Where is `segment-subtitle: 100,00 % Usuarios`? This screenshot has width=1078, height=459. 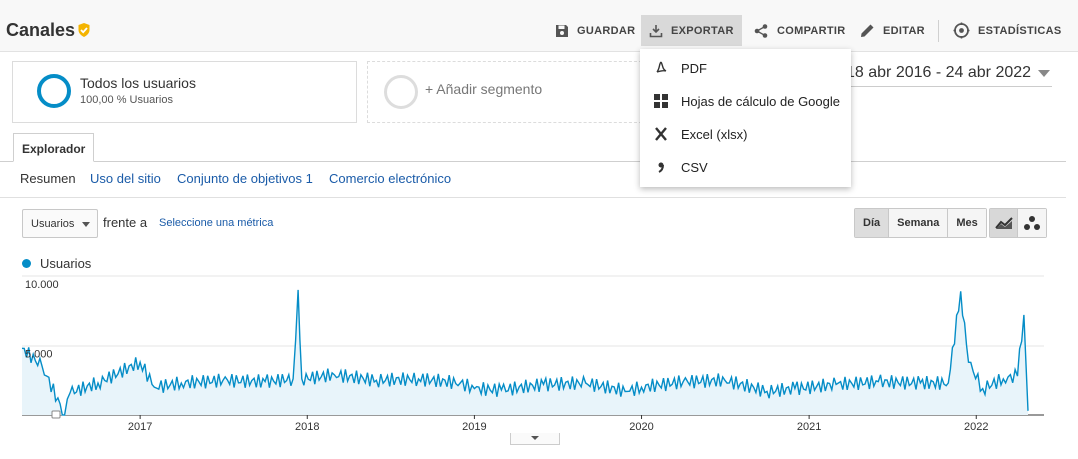 segment-subtitle: 100,00 % Usuarios is located at coordinates (126, 100).